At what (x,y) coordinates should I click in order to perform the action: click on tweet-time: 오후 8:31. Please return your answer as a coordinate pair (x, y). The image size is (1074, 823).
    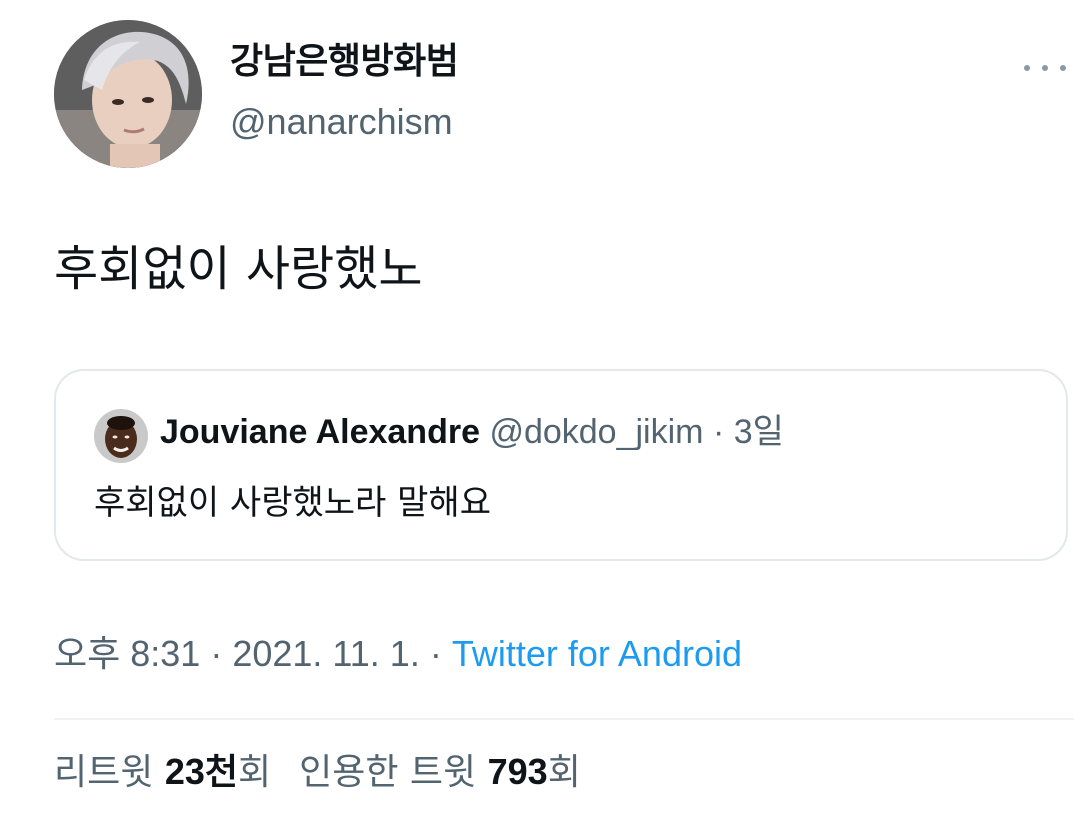
    Looking at the image, I should click on (127, 653).